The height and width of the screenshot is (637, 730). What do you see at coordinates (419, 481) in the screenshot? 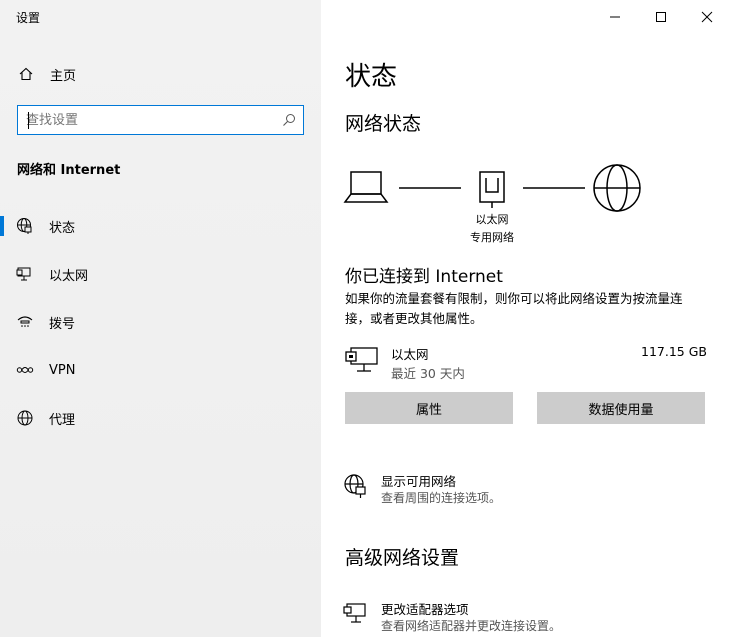
I see `show-networks-title: 显示可用网络` at bounding box center [419, 481].